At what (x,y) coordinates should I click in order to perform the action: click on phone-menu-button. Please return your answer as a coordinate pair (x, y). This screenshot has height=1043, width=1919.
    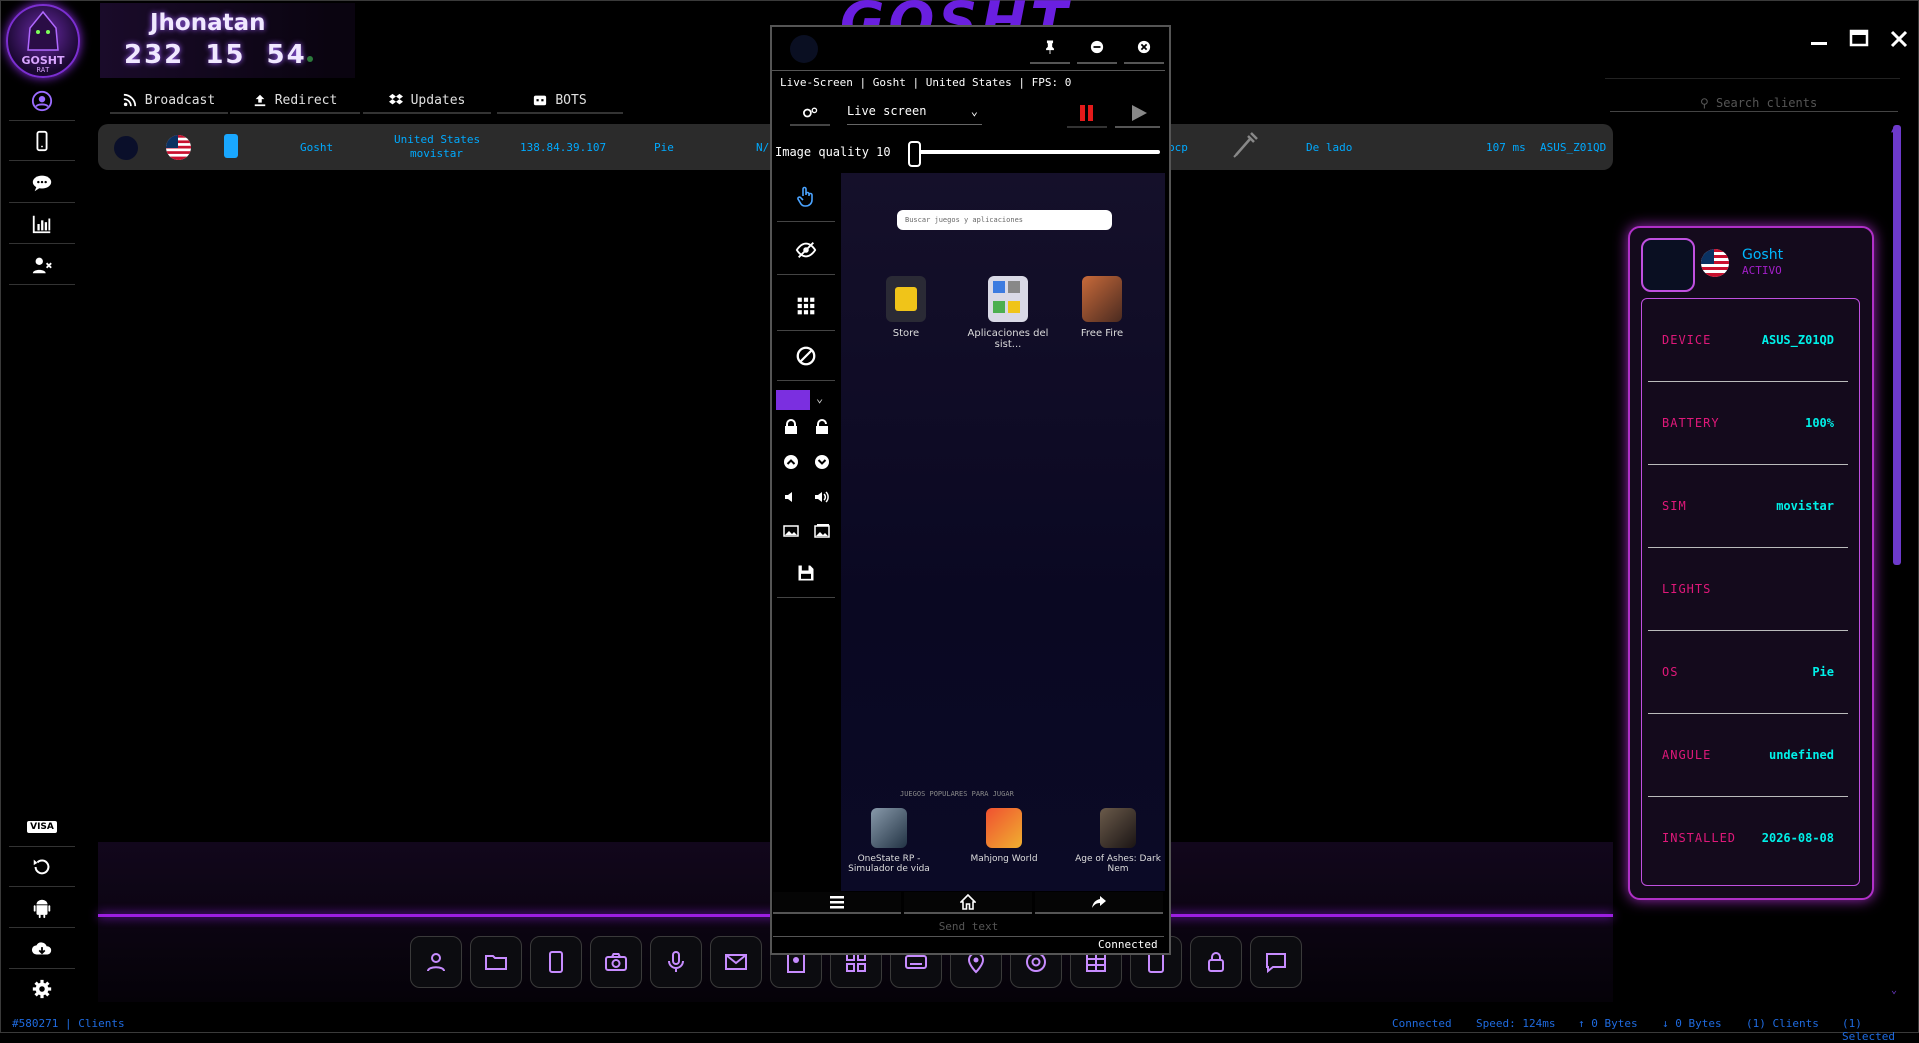
    Looking at the image, I should click on (837, 903).